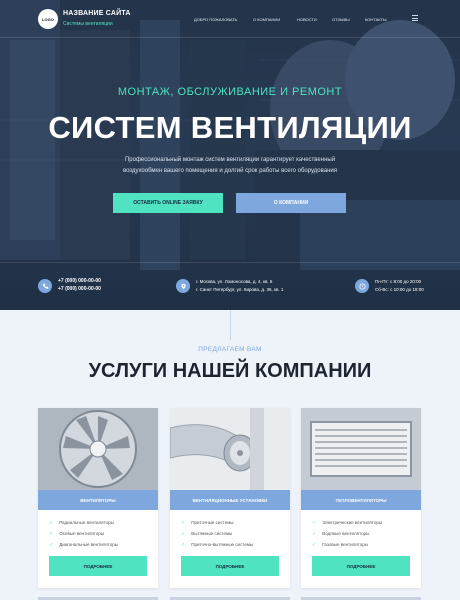 The width and height of the screenshot is (460, 600). Describe the element at coordinates (376, 19) in the screenshot. I see `nav-item-contacts: КОНТАКТЫ` at that location.